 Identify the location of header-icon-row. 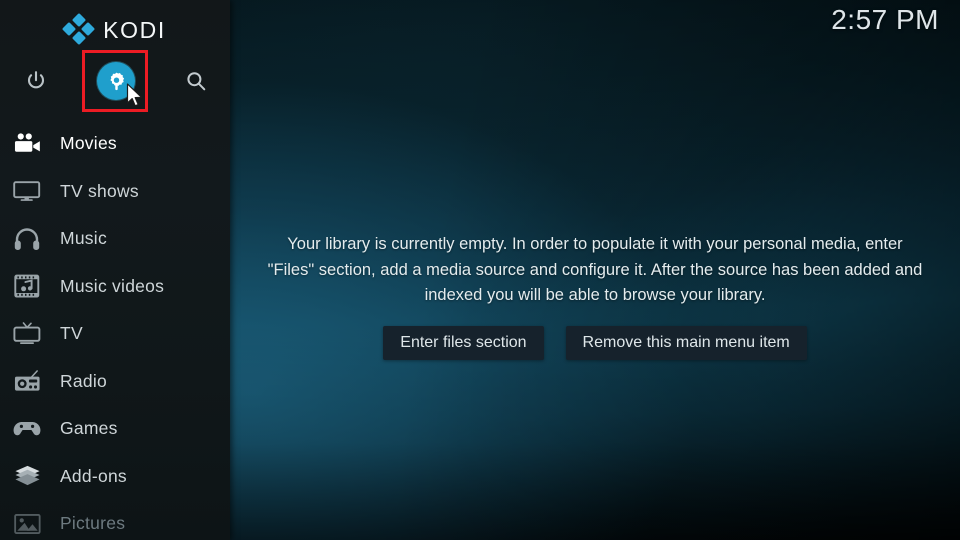
(115, 81).